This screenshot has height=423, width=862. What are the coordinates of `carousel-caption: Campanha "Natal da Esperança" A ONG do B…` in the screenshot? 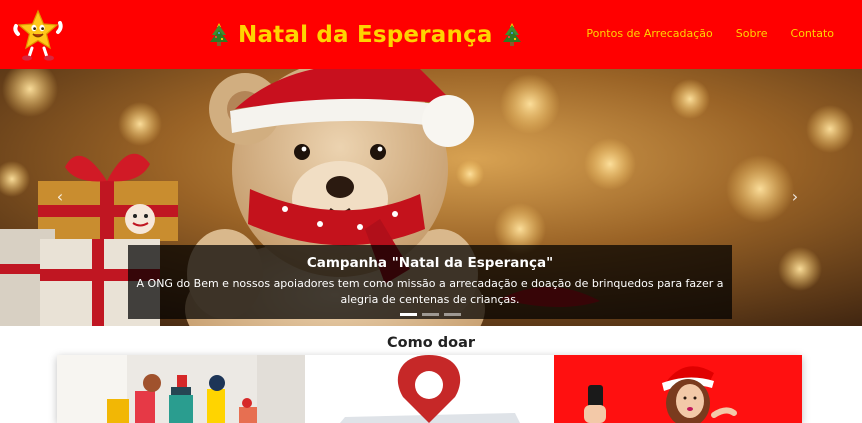 It's located at (430, 282).